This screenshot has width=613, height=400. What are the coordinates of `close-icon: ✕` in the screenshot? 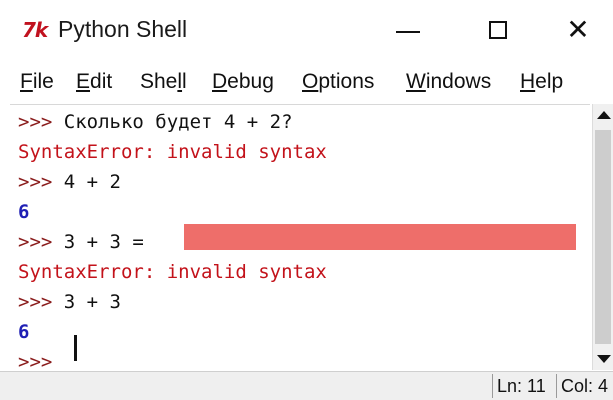 It's located at (578, 29).